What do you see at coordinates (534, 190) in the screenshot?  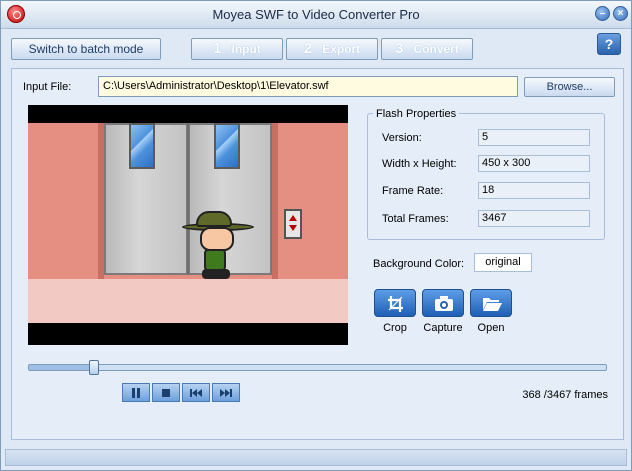 I see `frame-rate-value: 18` at bounding box center [534, 190].